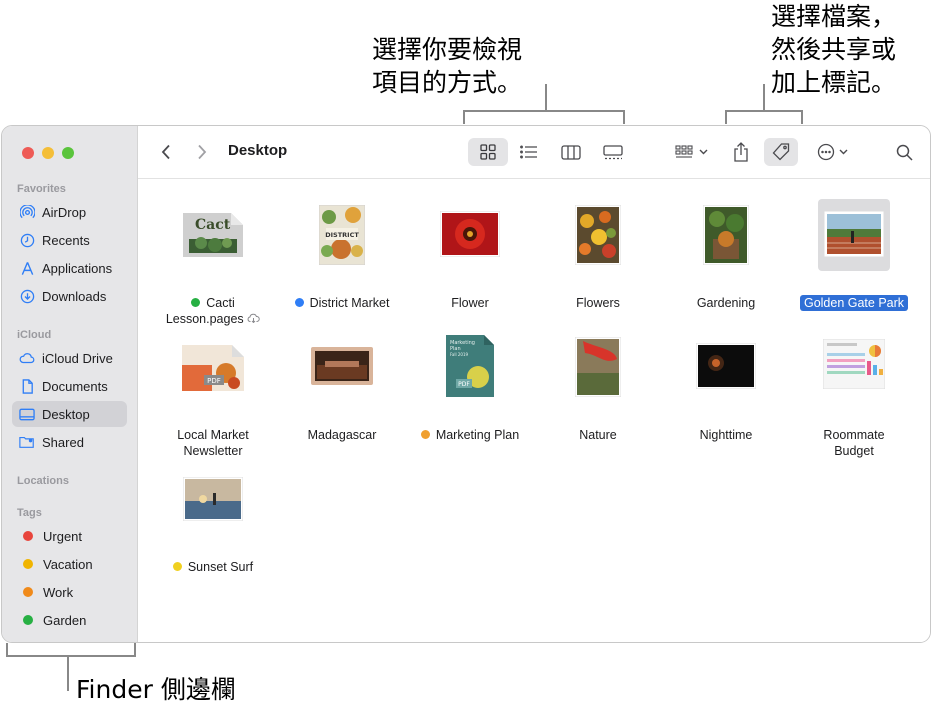 Image resolution: width=931 pixels, height=708 pixels. I want to click on sidebar-item-recents: Recents, so click(69, 240).